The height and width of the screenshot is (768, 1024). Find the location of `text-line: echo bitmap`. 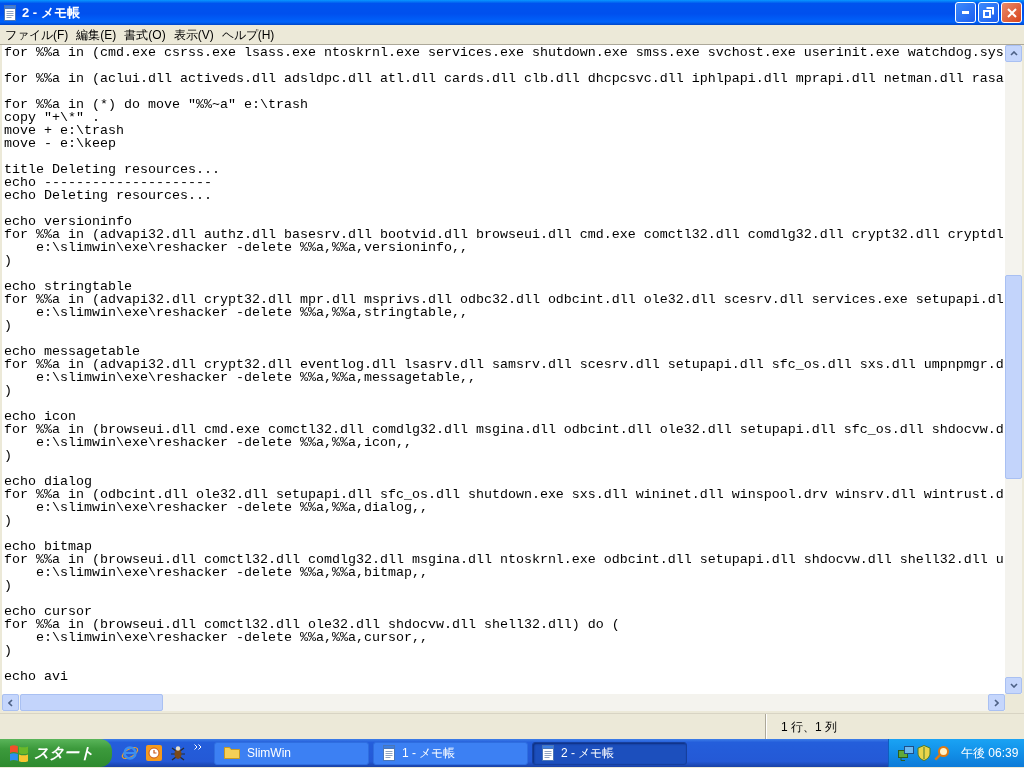

text-line: echo bitmap is located at coordinates (48, 546).